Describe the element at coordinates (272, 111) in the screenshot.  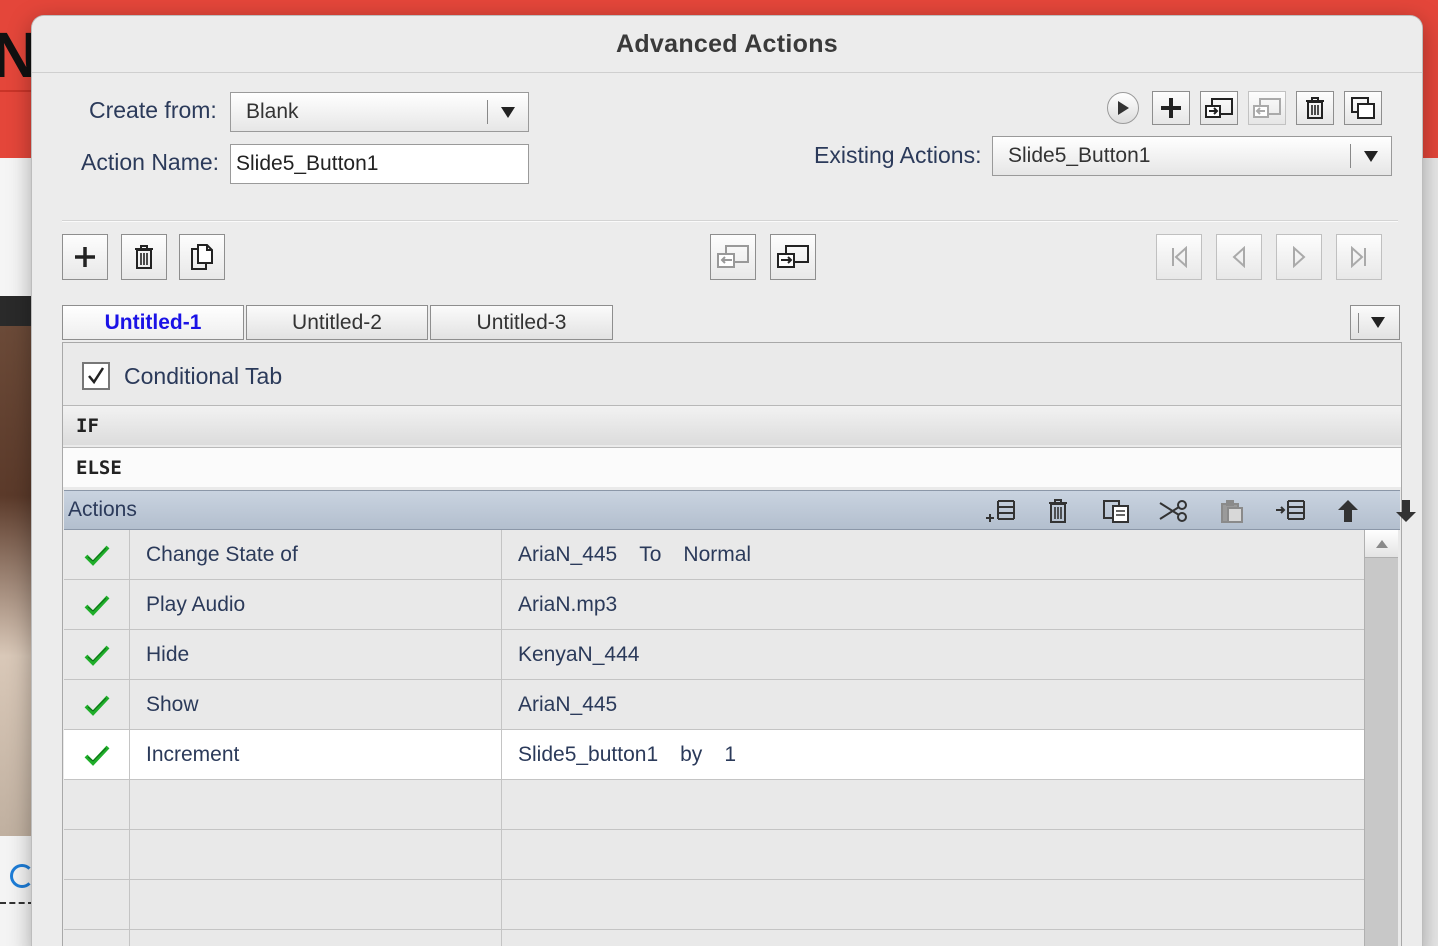
I see `create-from-value: Blank` at that location.